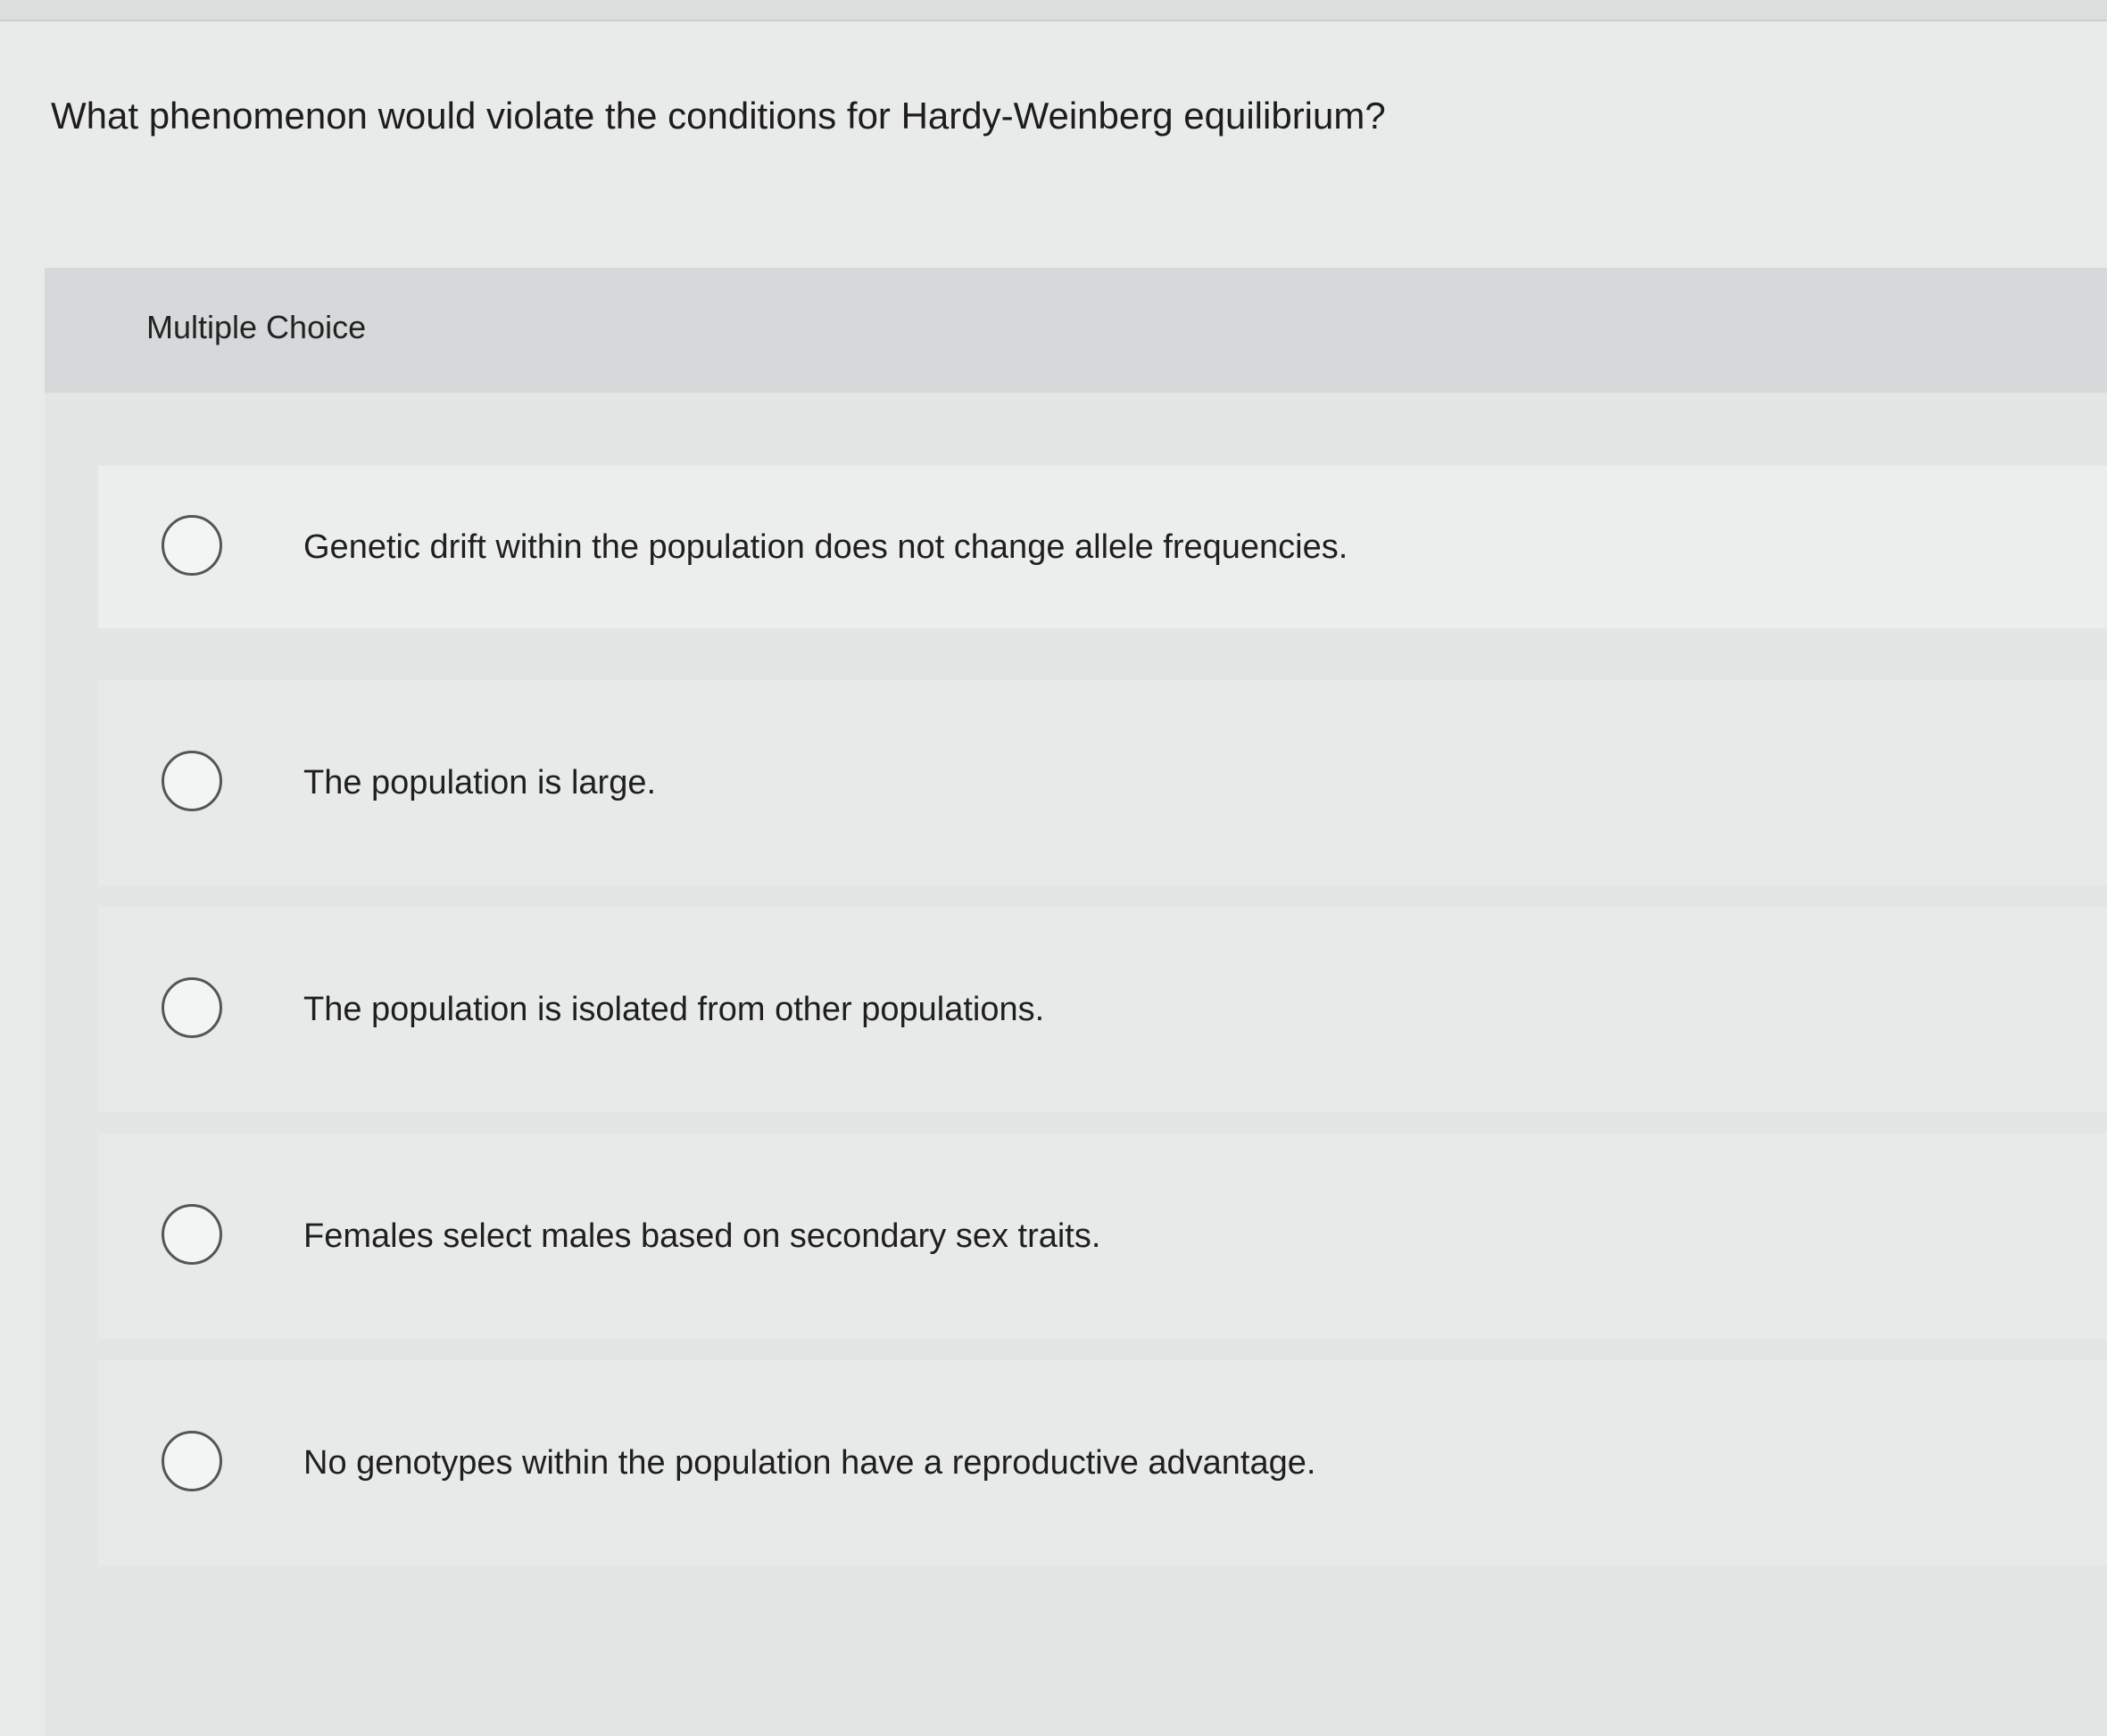 The width and height of the screenshot is (2107, 1736). I want to click on option-2-text: The population is large., so click(480, 783).